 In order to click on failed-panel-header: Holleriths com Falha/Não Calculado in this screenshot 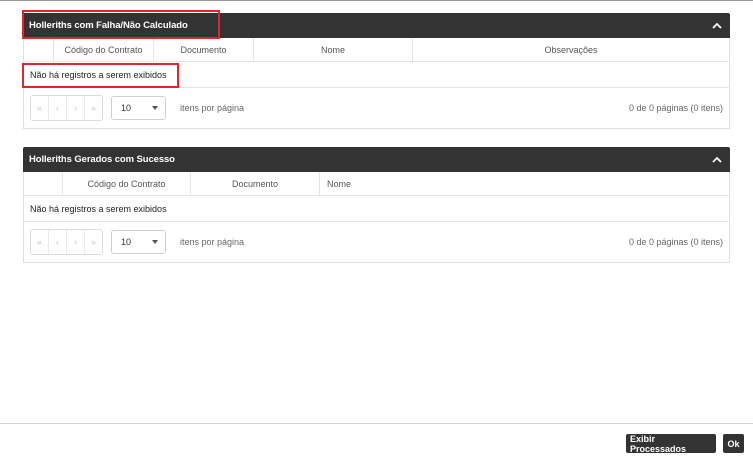, I will do `click(376, 25)`.